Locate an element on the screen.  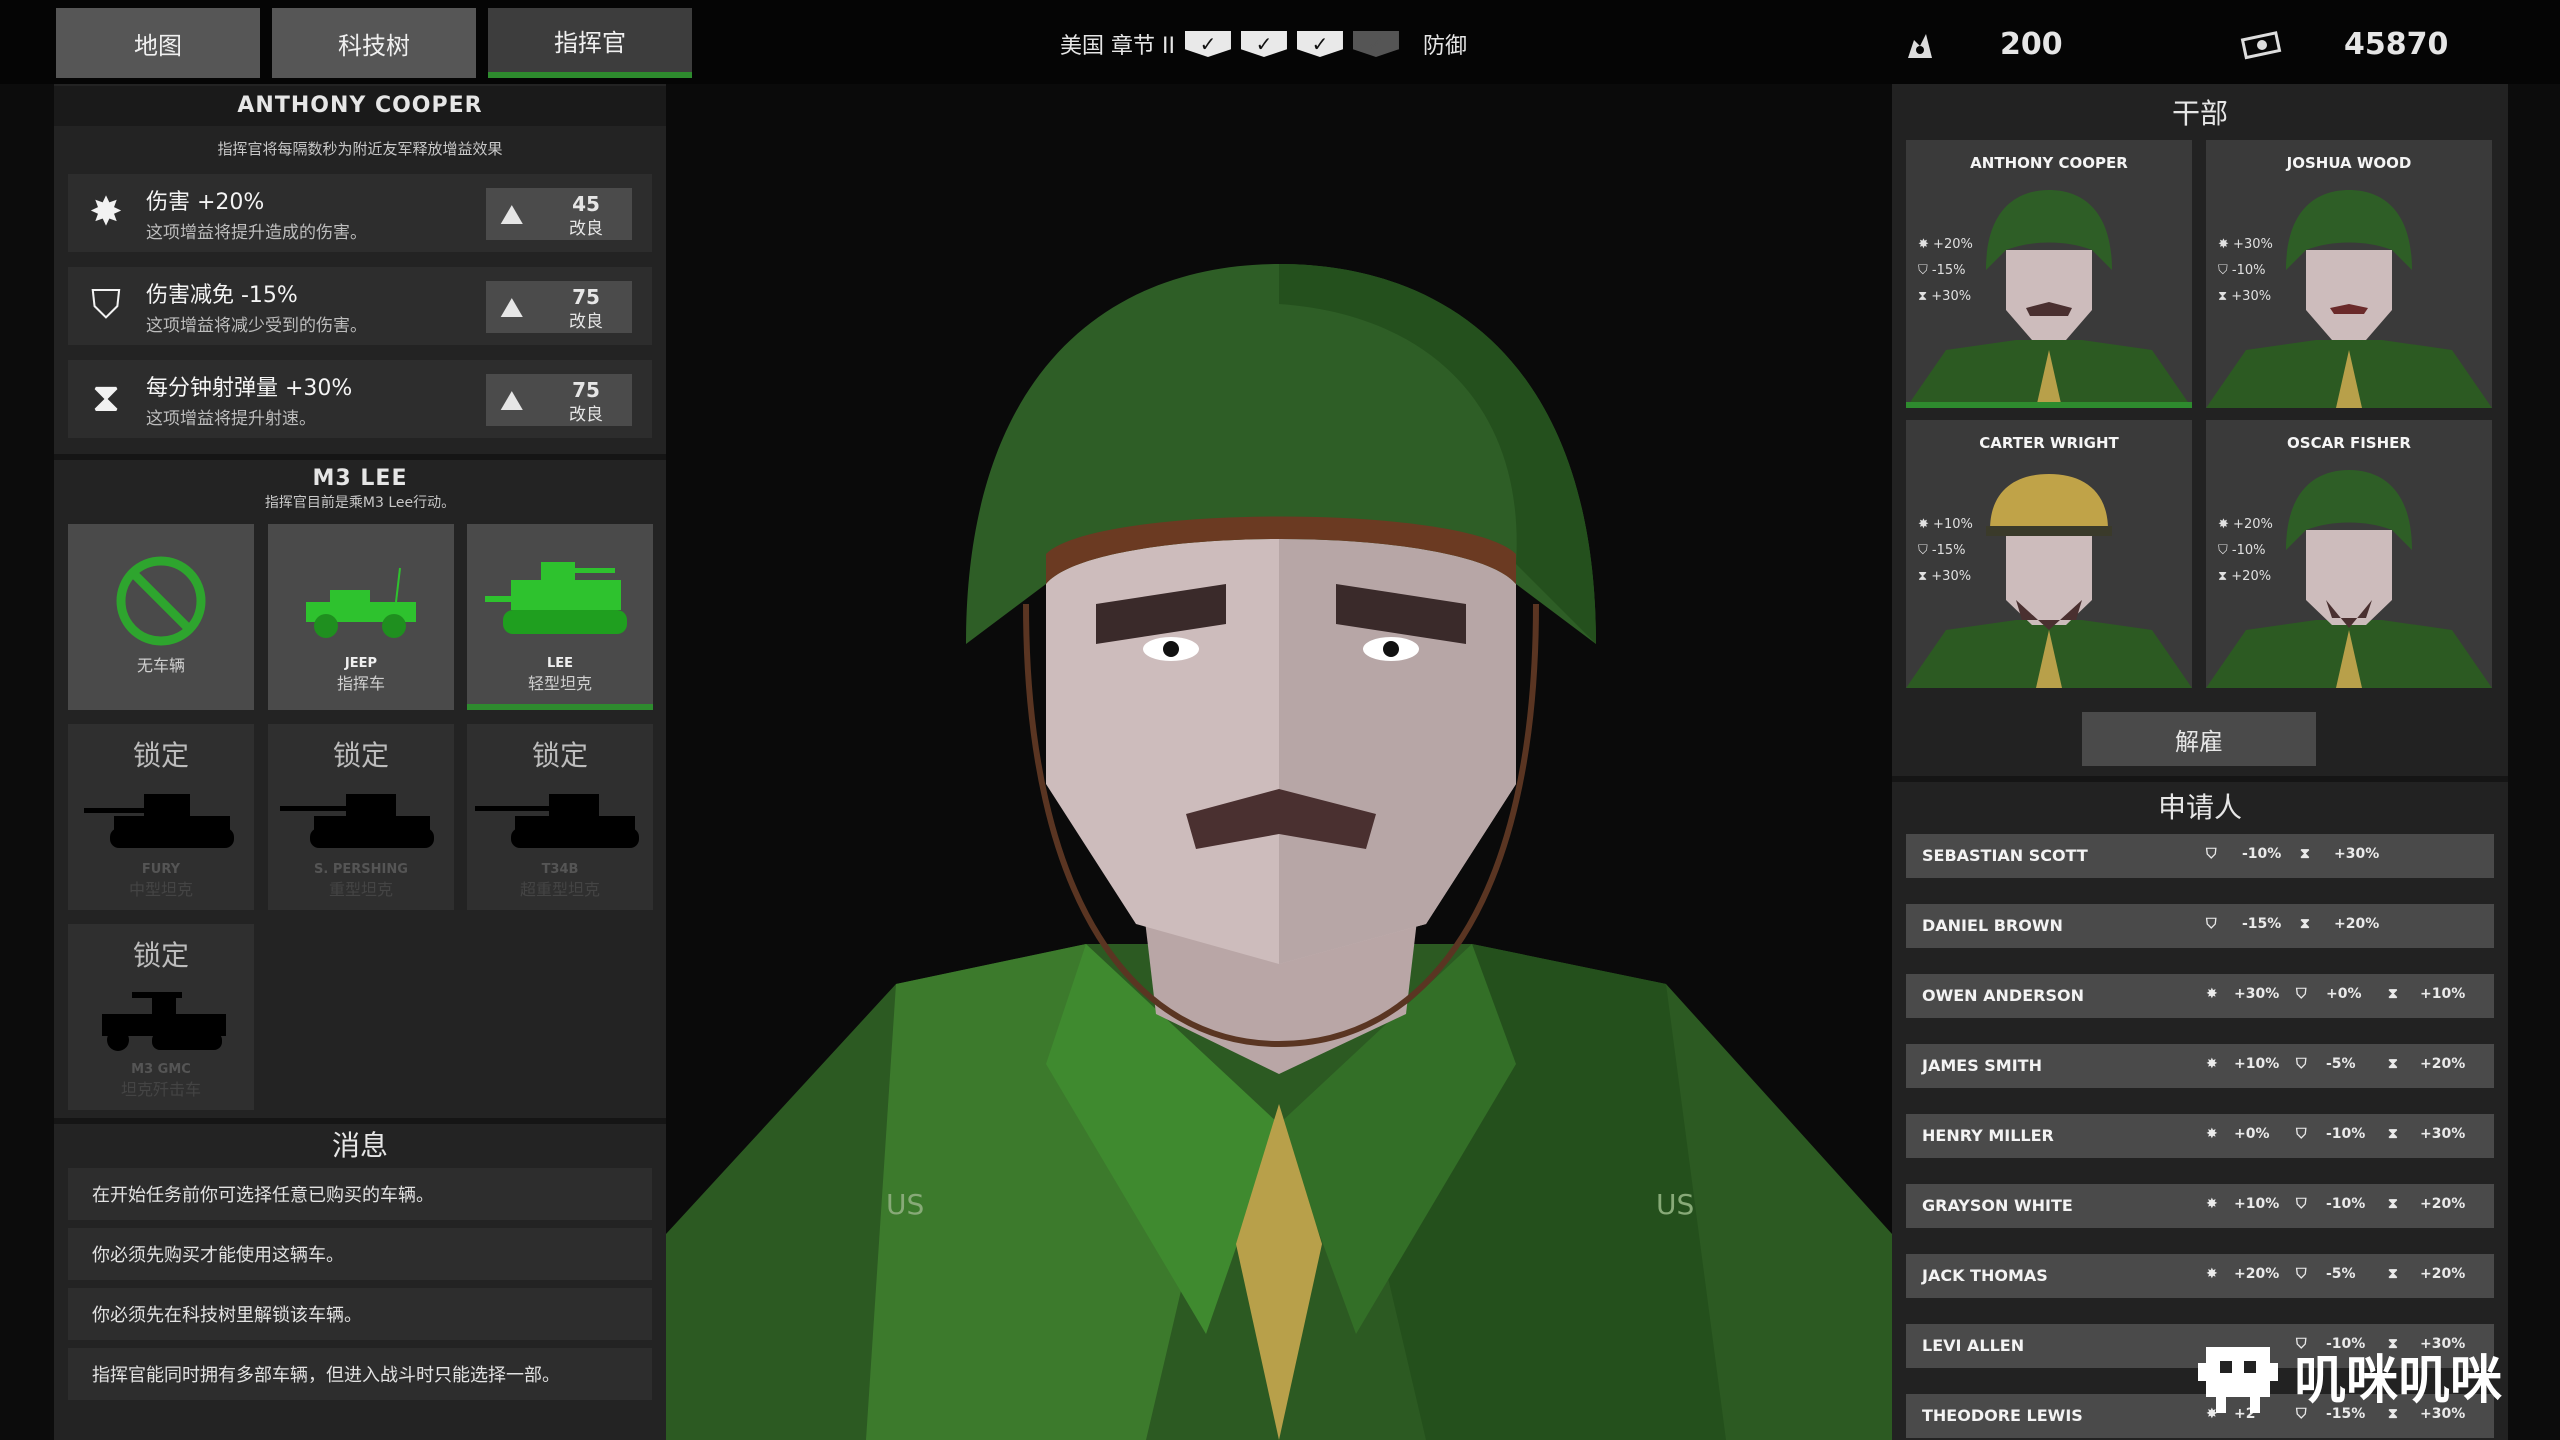
applicant-row: HENRY MILLER ✸ +0% ⛉ -10% ⧗ +30% is located at coordinates (2200, 1136).